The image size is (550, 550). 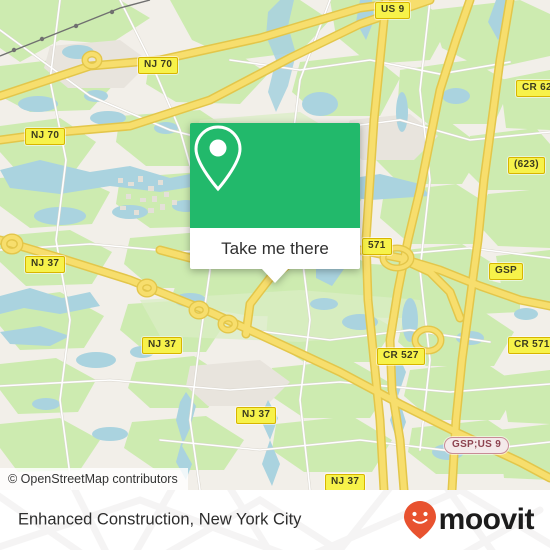 I want to click on take-me-there-label: Take me there, so click(x=275, y=248).